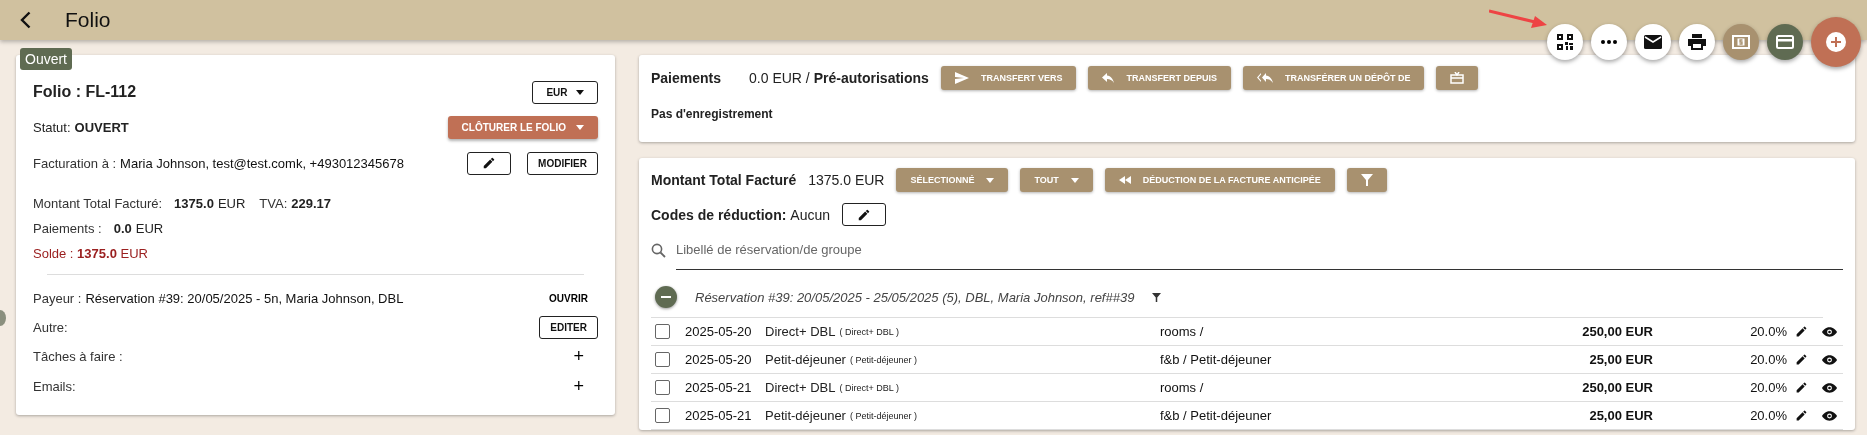 This screenshot has width=1867, height=435. What do you see at coordinates (846, 180) in the screenshot?
I see `billing-amount: 1375.0 EUR` at bounding box center [846, 180].